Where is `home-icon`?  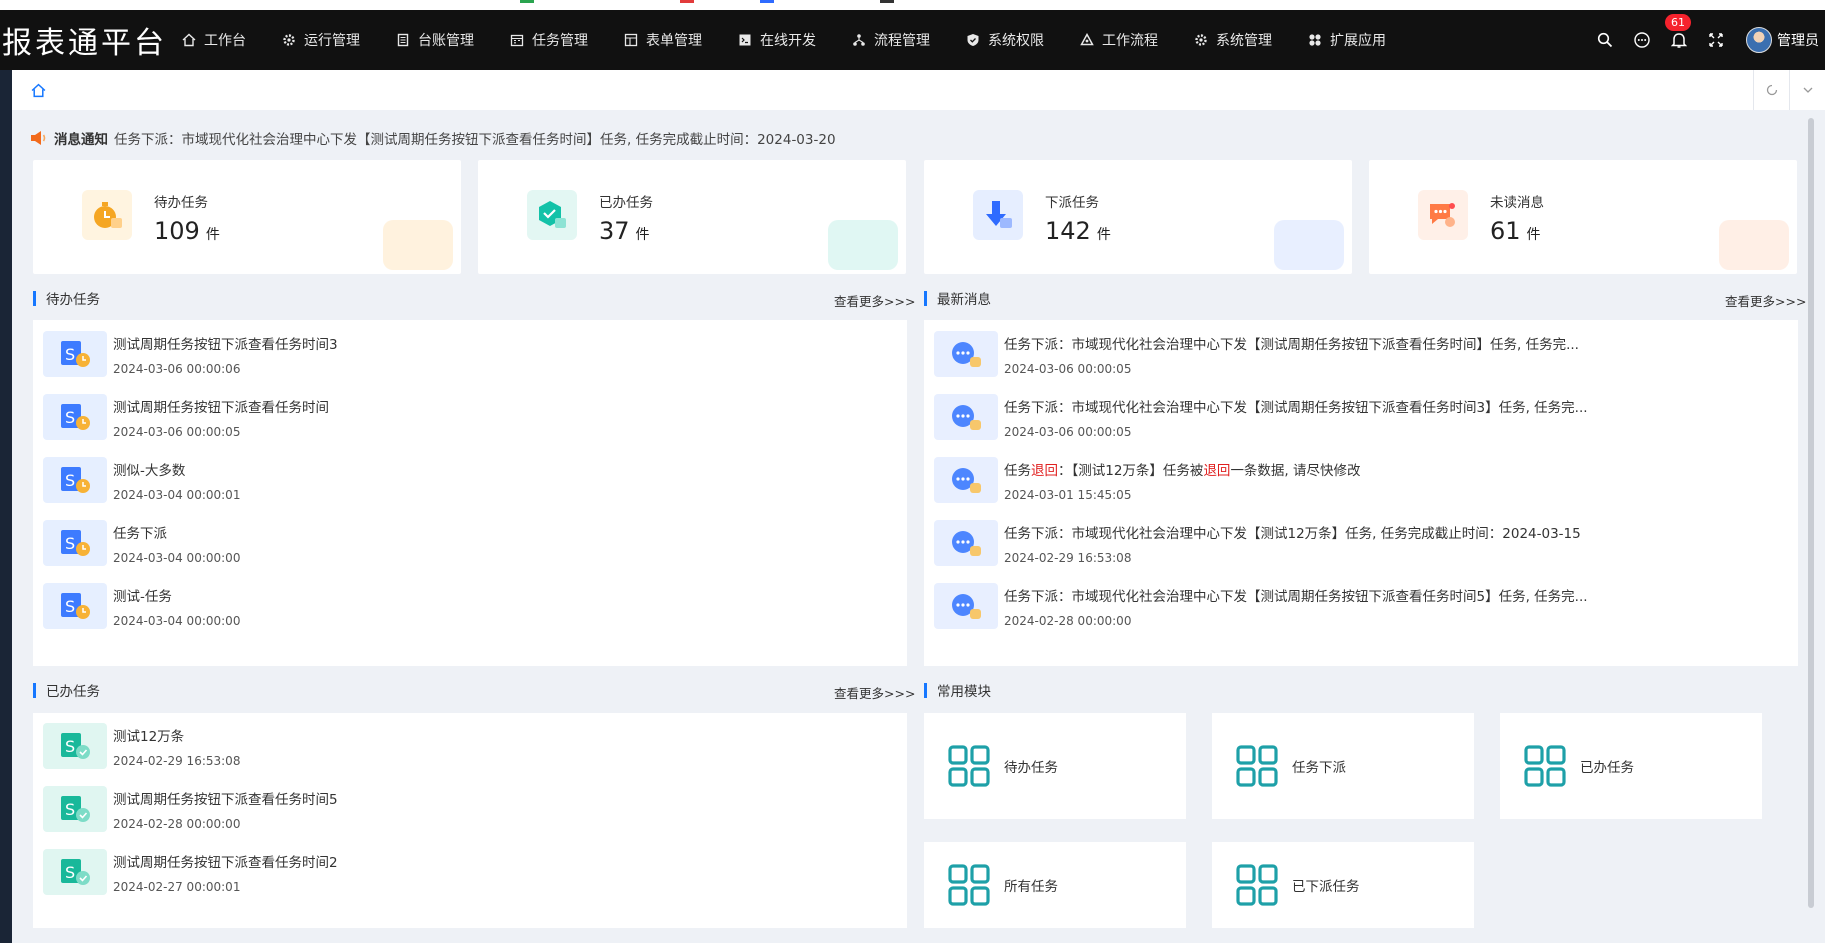 home-icon is located at coordinates (38, 90).